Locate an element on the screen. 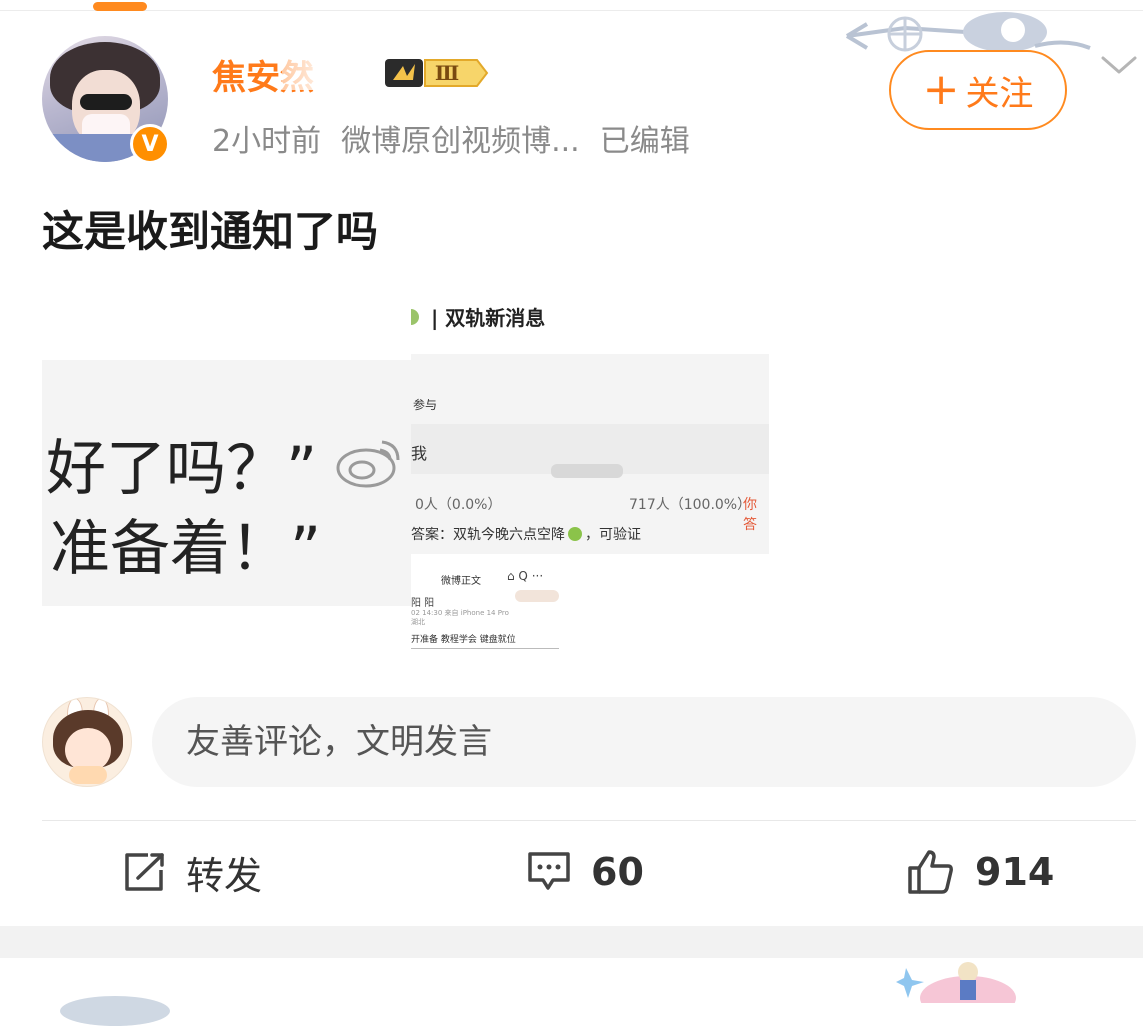 This screenshot has width=1143, height=1026. stats-you: 你答 is located at coordinates (750, 515).